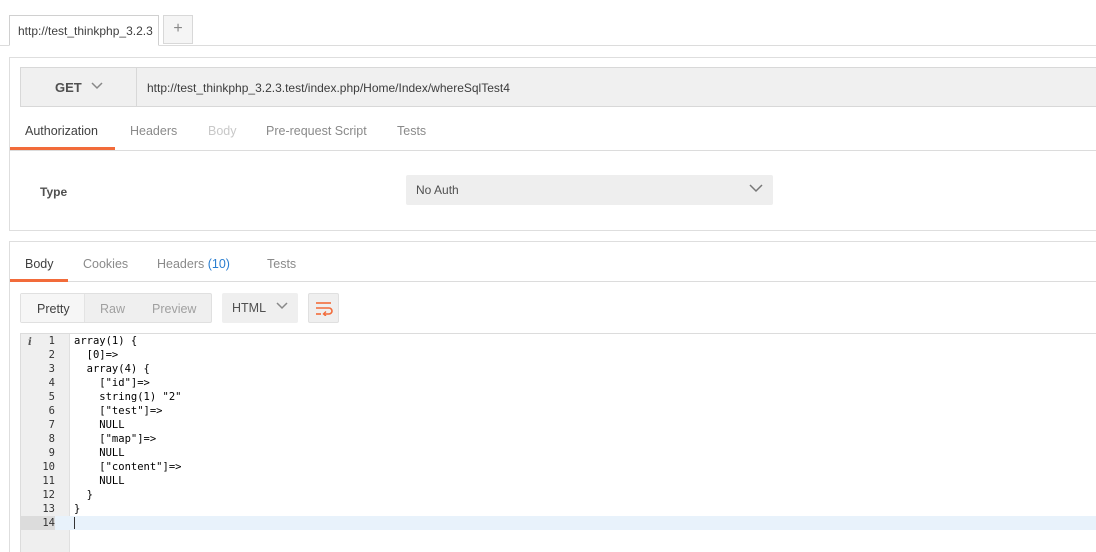  I want to click on headers-count-badge: (10), so click(218, 264).